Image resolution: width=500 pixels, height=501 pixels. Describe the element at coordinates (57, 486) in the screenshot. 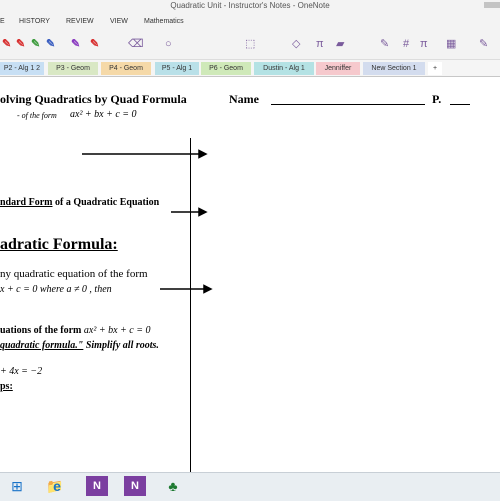

I see `internet-explorer-icon: e` at that location.